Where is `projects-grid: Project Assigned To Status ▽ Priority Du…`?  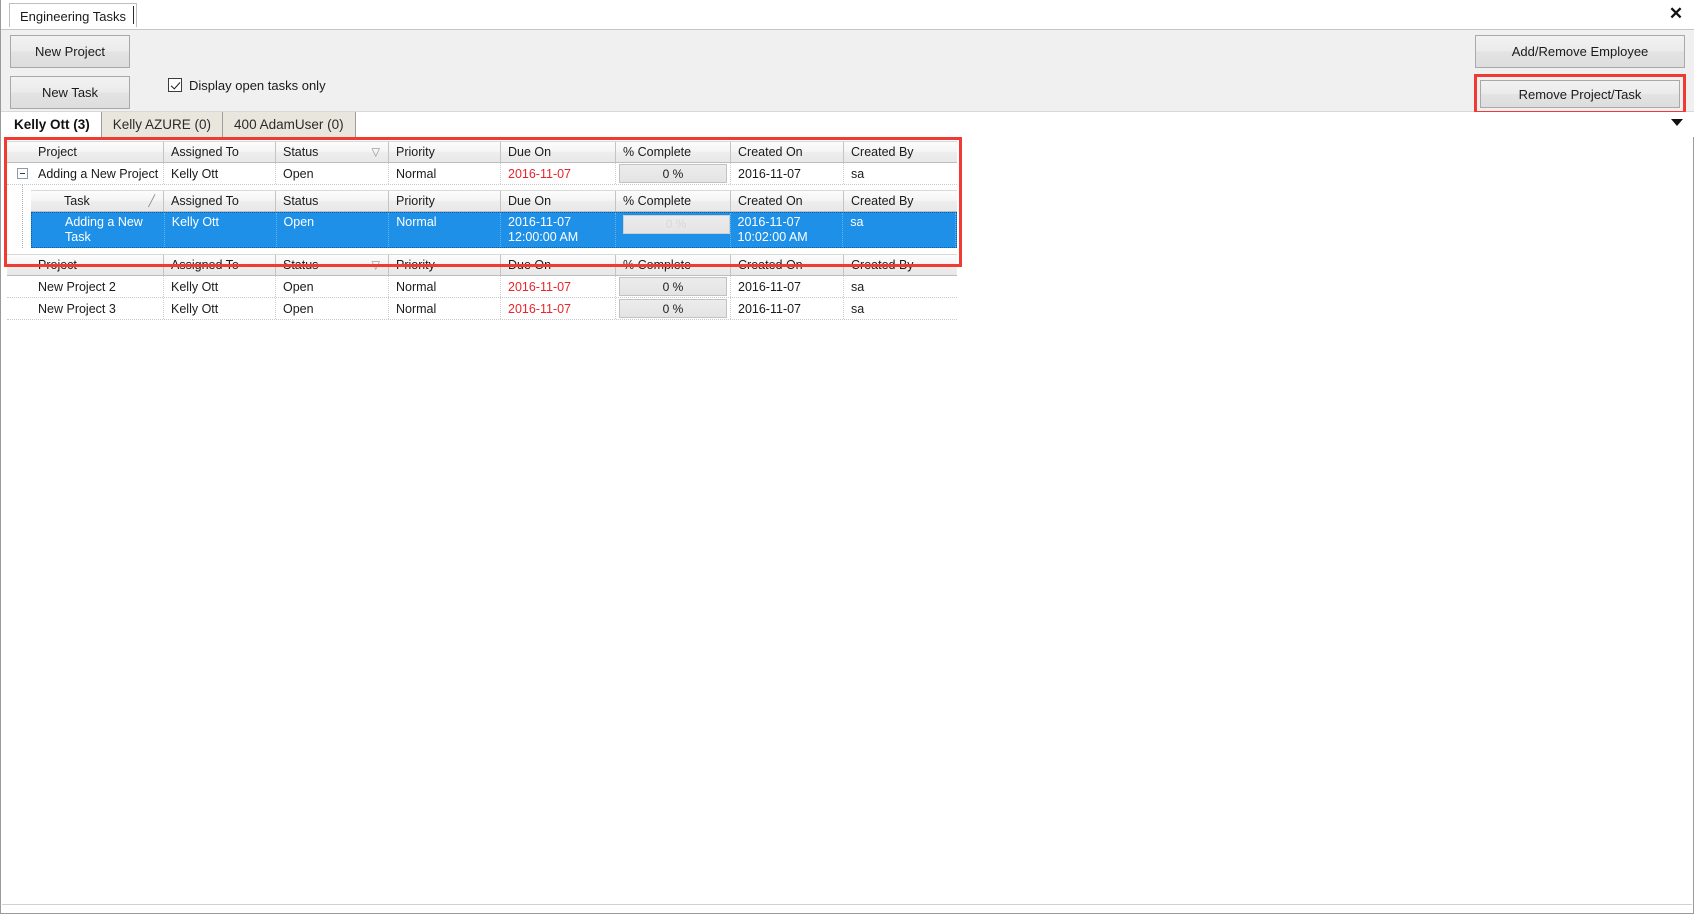
projects-grid: Project Assigned To Status ▽ Priority Du… is located at coordinates (482, 230).